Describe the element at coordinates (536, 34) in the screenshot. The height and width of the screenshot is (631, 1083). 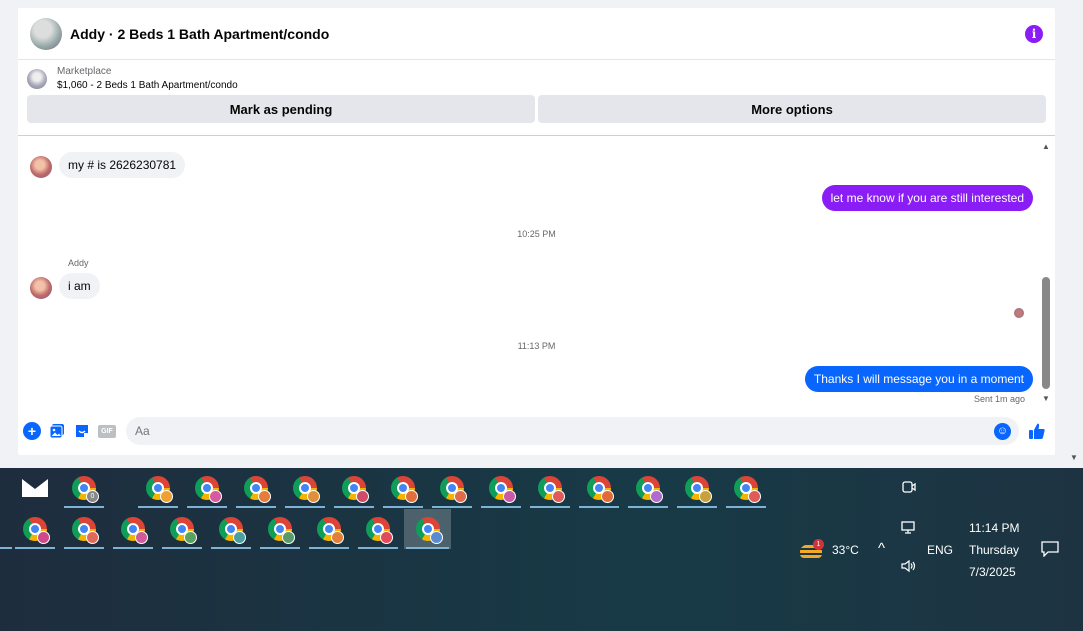
I see `chat-header: Addy · 2 Beds 1 Bath Apartment/condo i` at that location.